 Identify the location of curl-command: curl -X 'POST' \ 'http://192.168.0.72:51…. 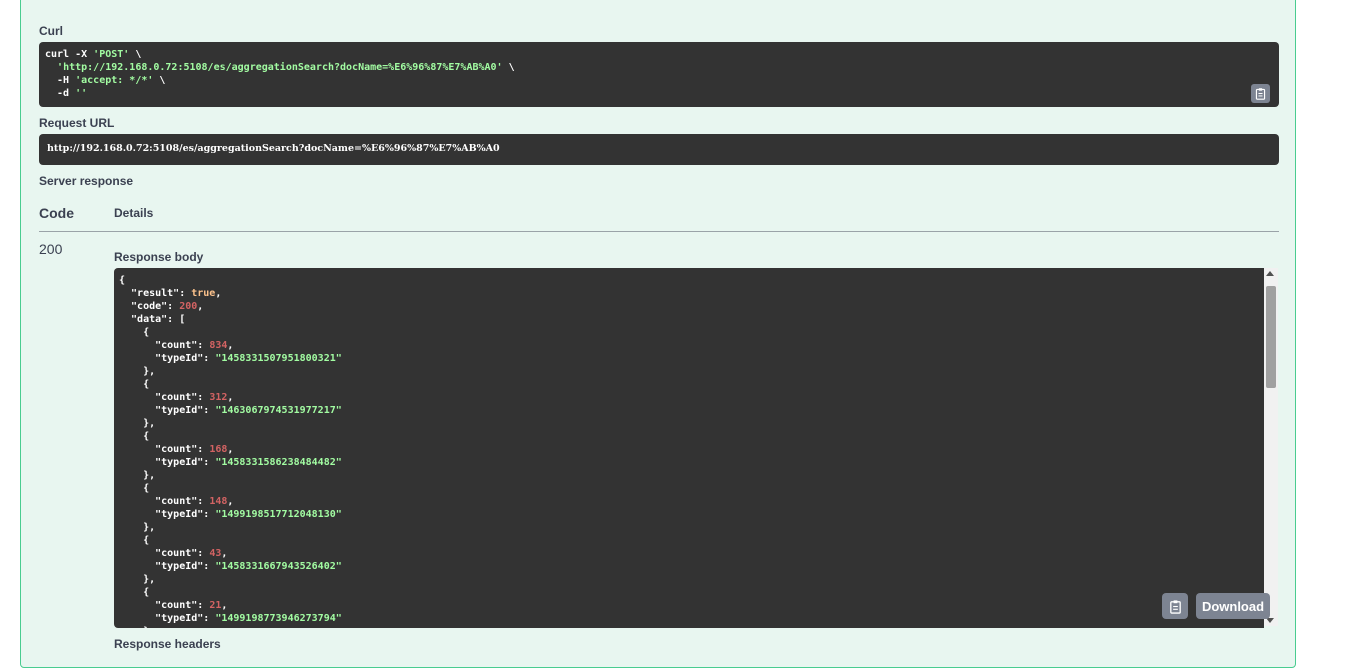
(659, 74).